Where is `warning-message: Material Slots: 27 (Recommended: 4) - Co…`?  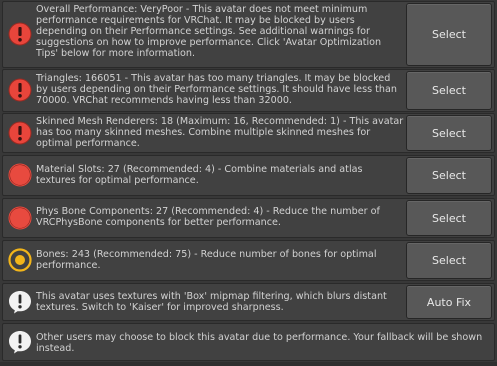
warning-message: Material Slots: 27 (Recommended: 4) - Co… is located at coordinates (199, 175).